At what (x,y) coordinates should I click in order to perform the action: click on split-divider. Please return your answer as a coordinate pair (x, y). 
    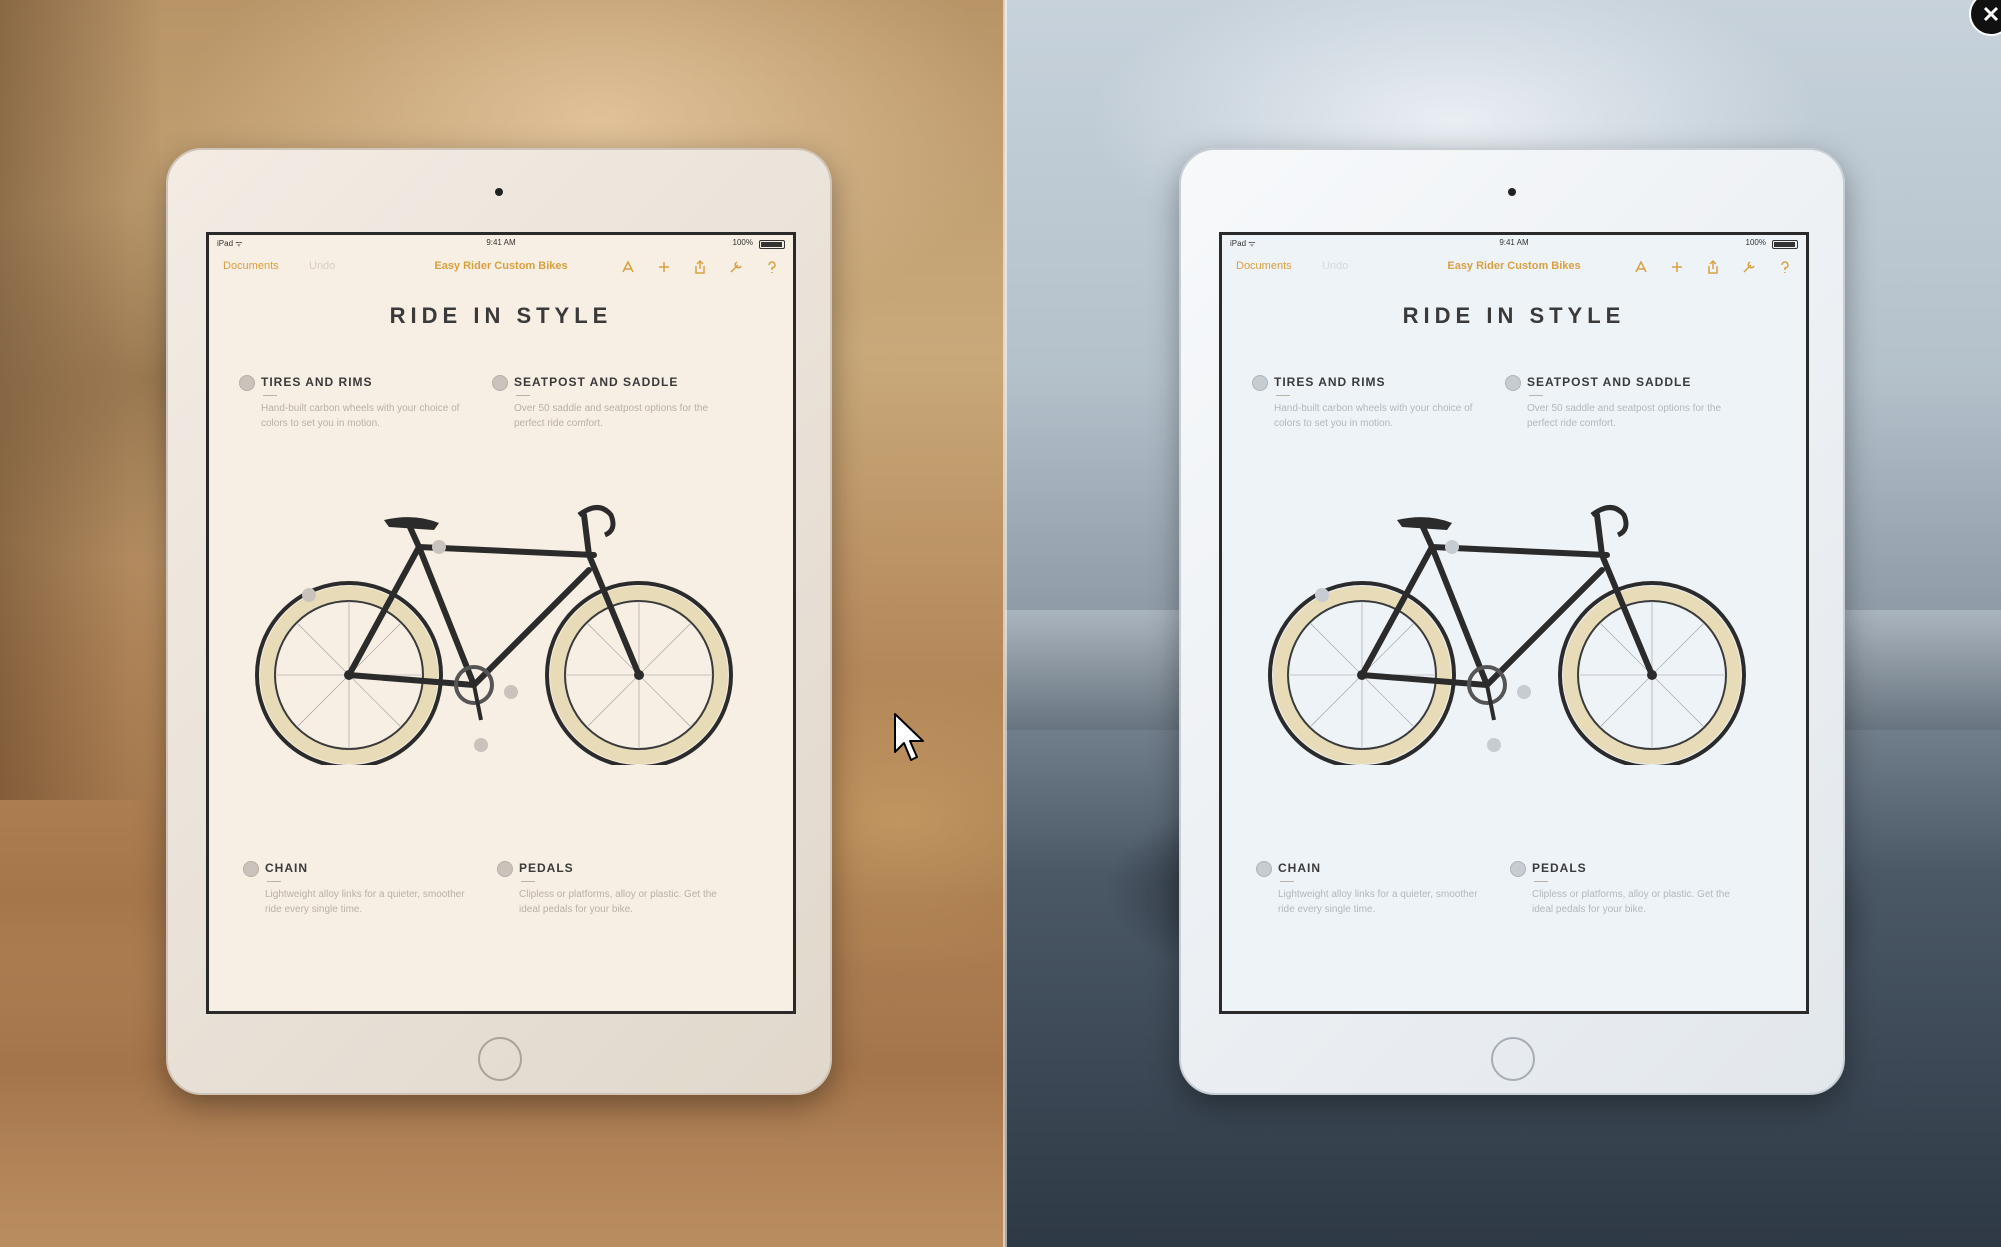
    Looking at the image, I should click on (1005, 623).